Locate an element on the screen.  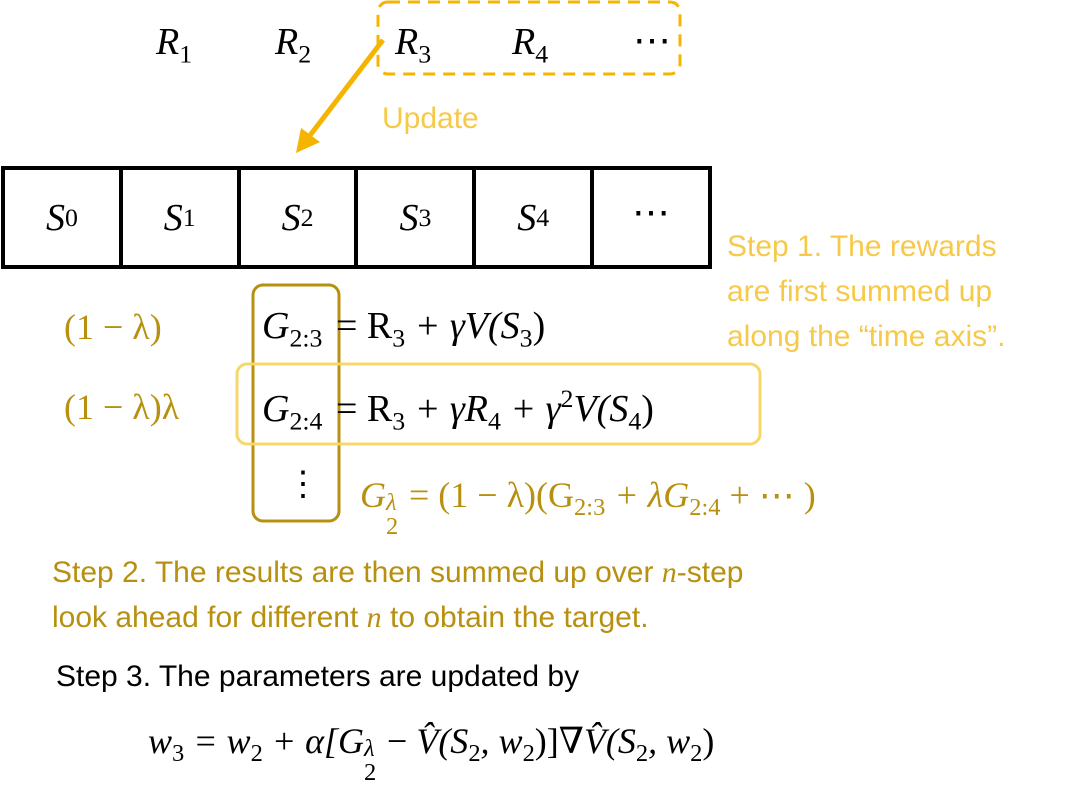
equation-g24: G2:4 = R3 + γR4 + γ2V(S4) is located at coordinates (458, 410).